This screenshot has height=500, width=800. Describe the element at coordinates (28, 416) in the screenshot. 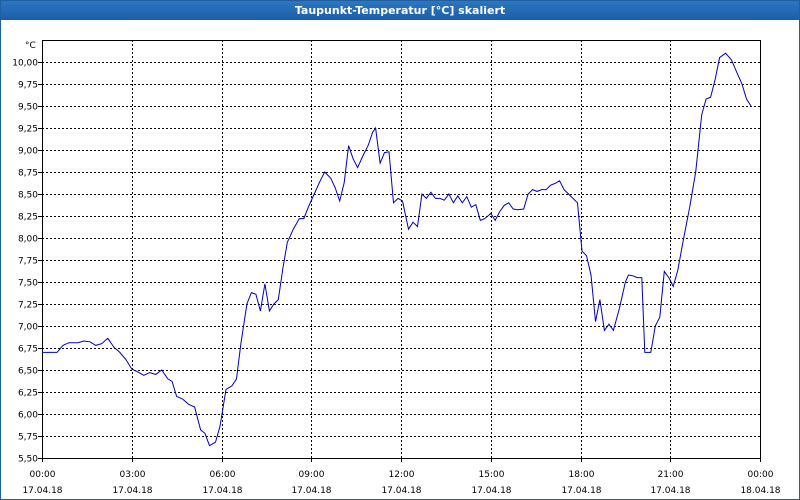

I see `y-tick-label: 6,00` at that location.